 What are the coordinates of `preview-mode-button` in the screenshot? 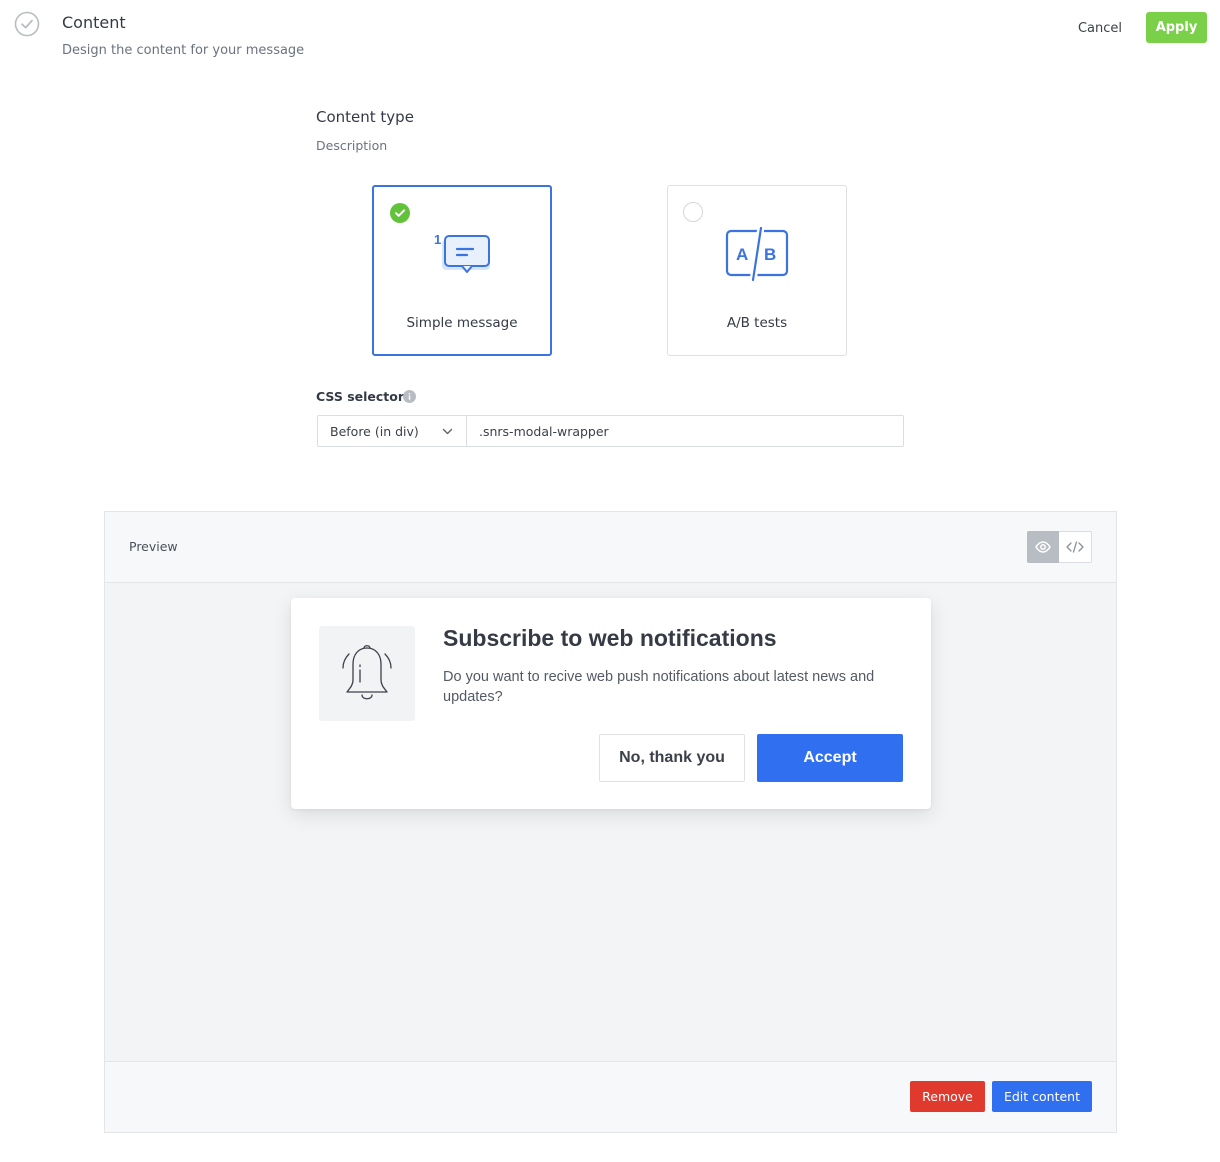 It's located at (1043, 547).